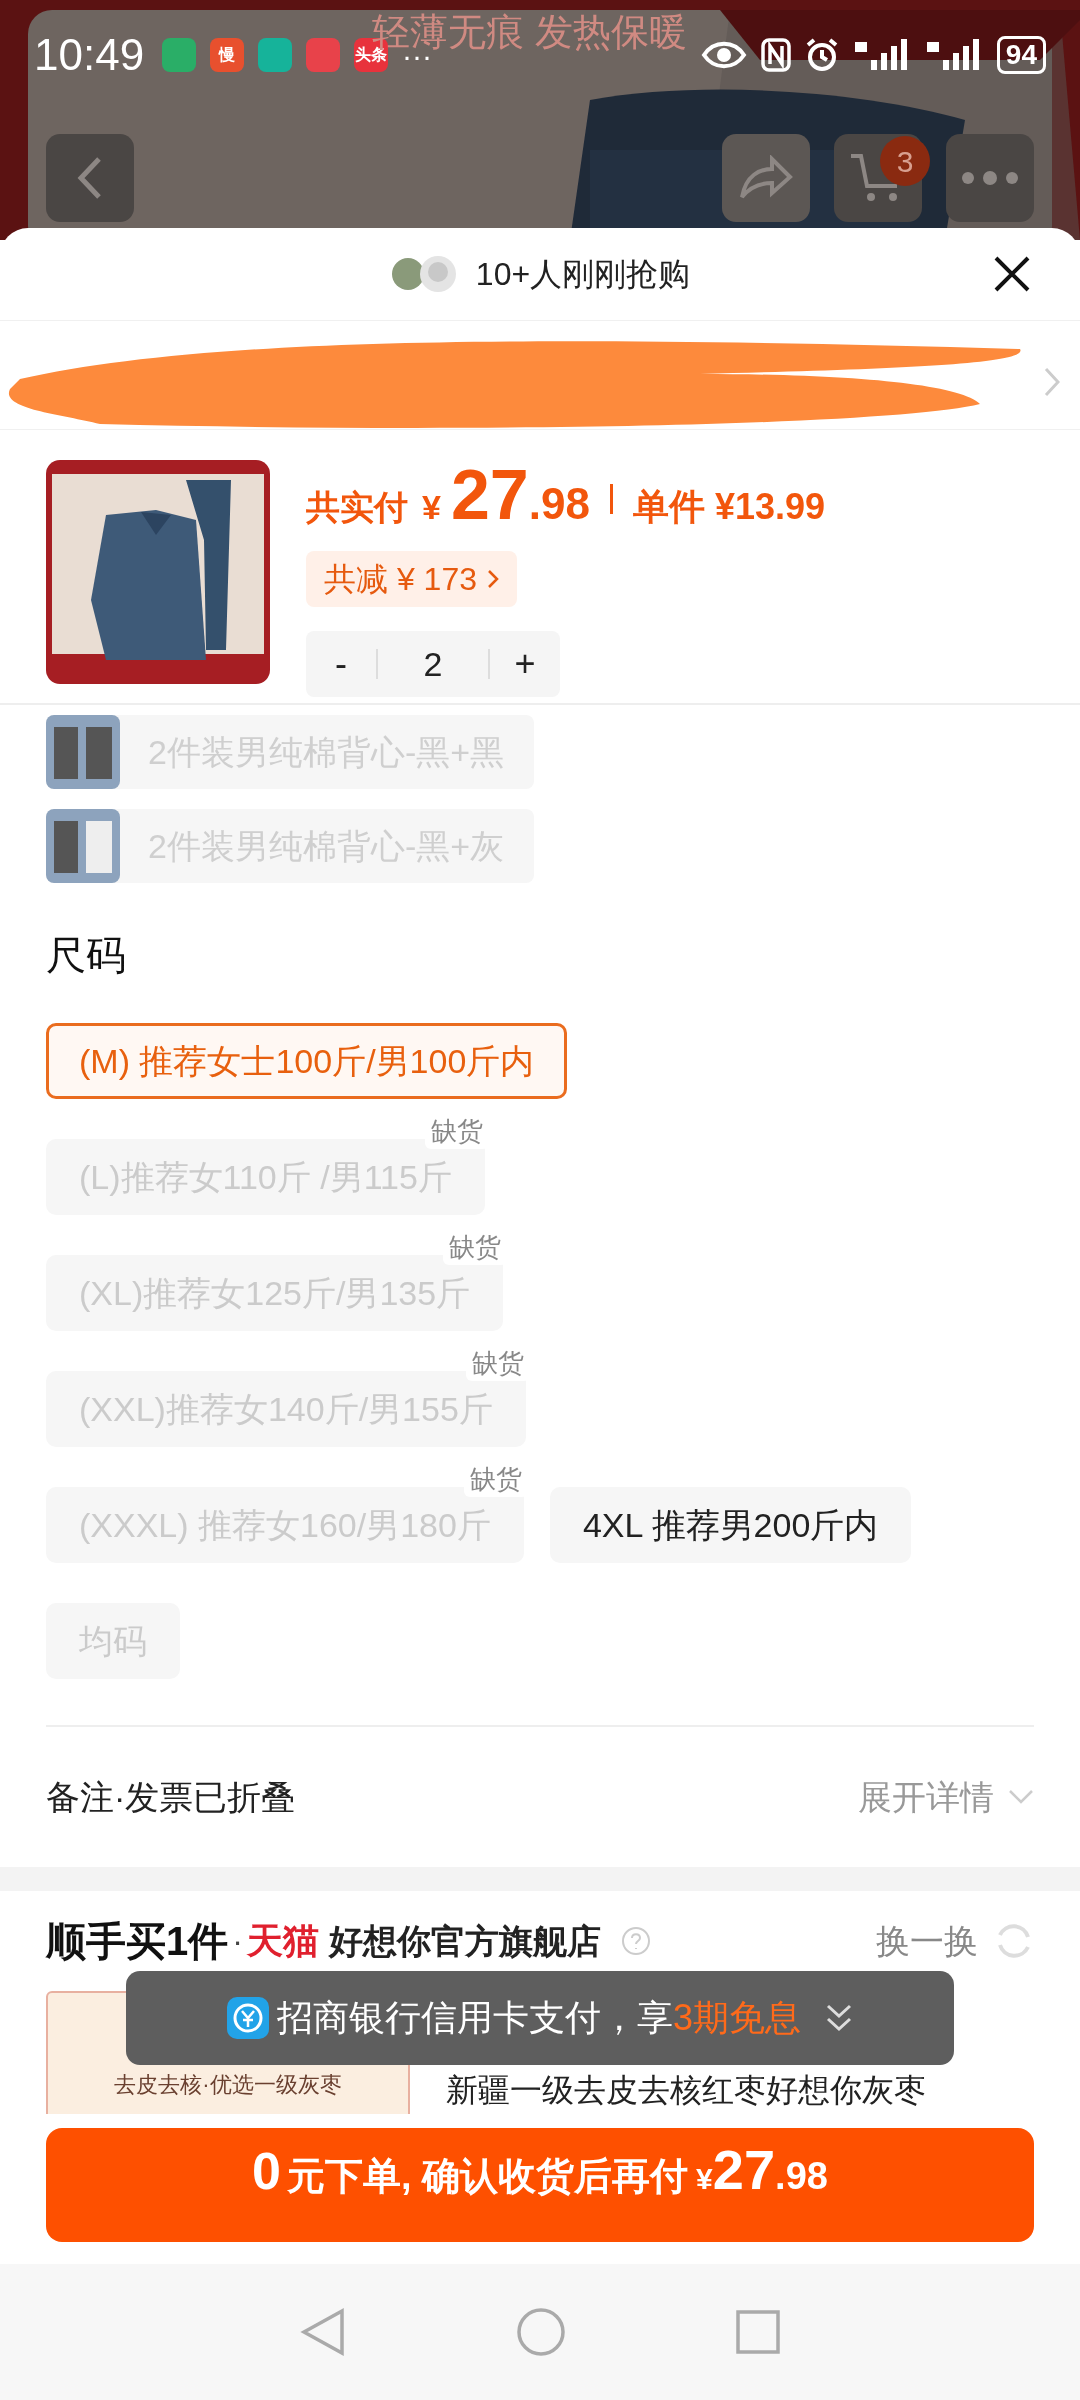 The height and width of the screenshot is (2400, 1080). What do you see at coordinates (282, 1941) in the screenshot?
I see `tmall-logo: 天猫` at bounding box center [282, 1941].